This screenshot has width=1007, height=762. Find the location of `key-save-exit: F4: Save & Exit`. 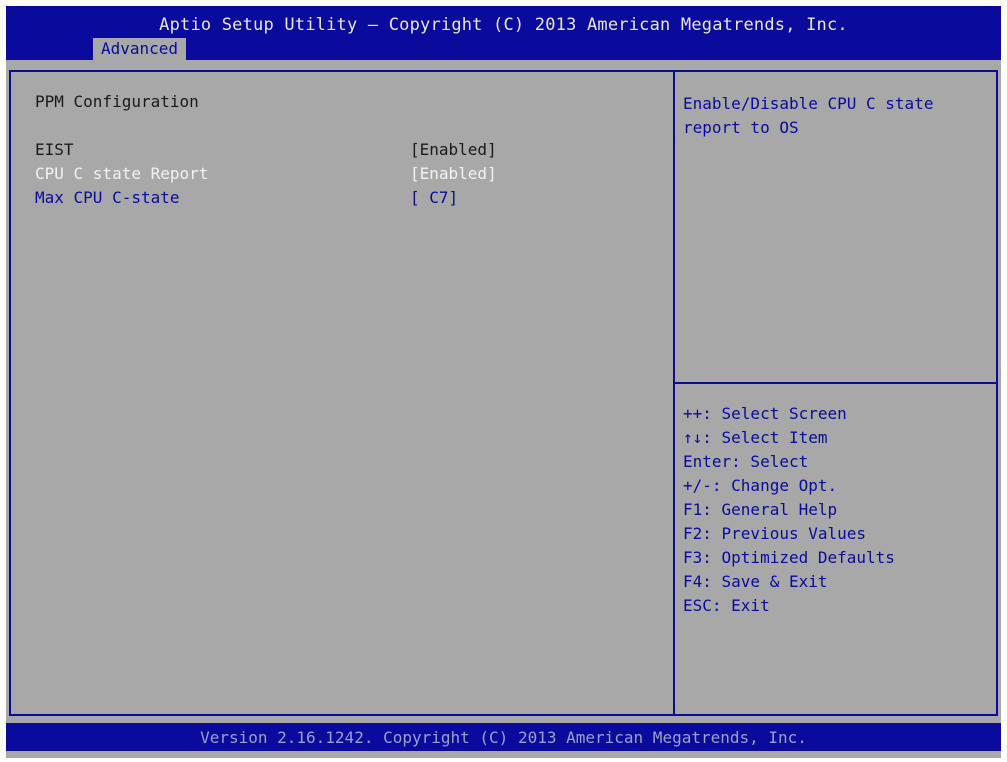

key-save-exit: F4: Save & Exit is located at coordinates (755, 581).